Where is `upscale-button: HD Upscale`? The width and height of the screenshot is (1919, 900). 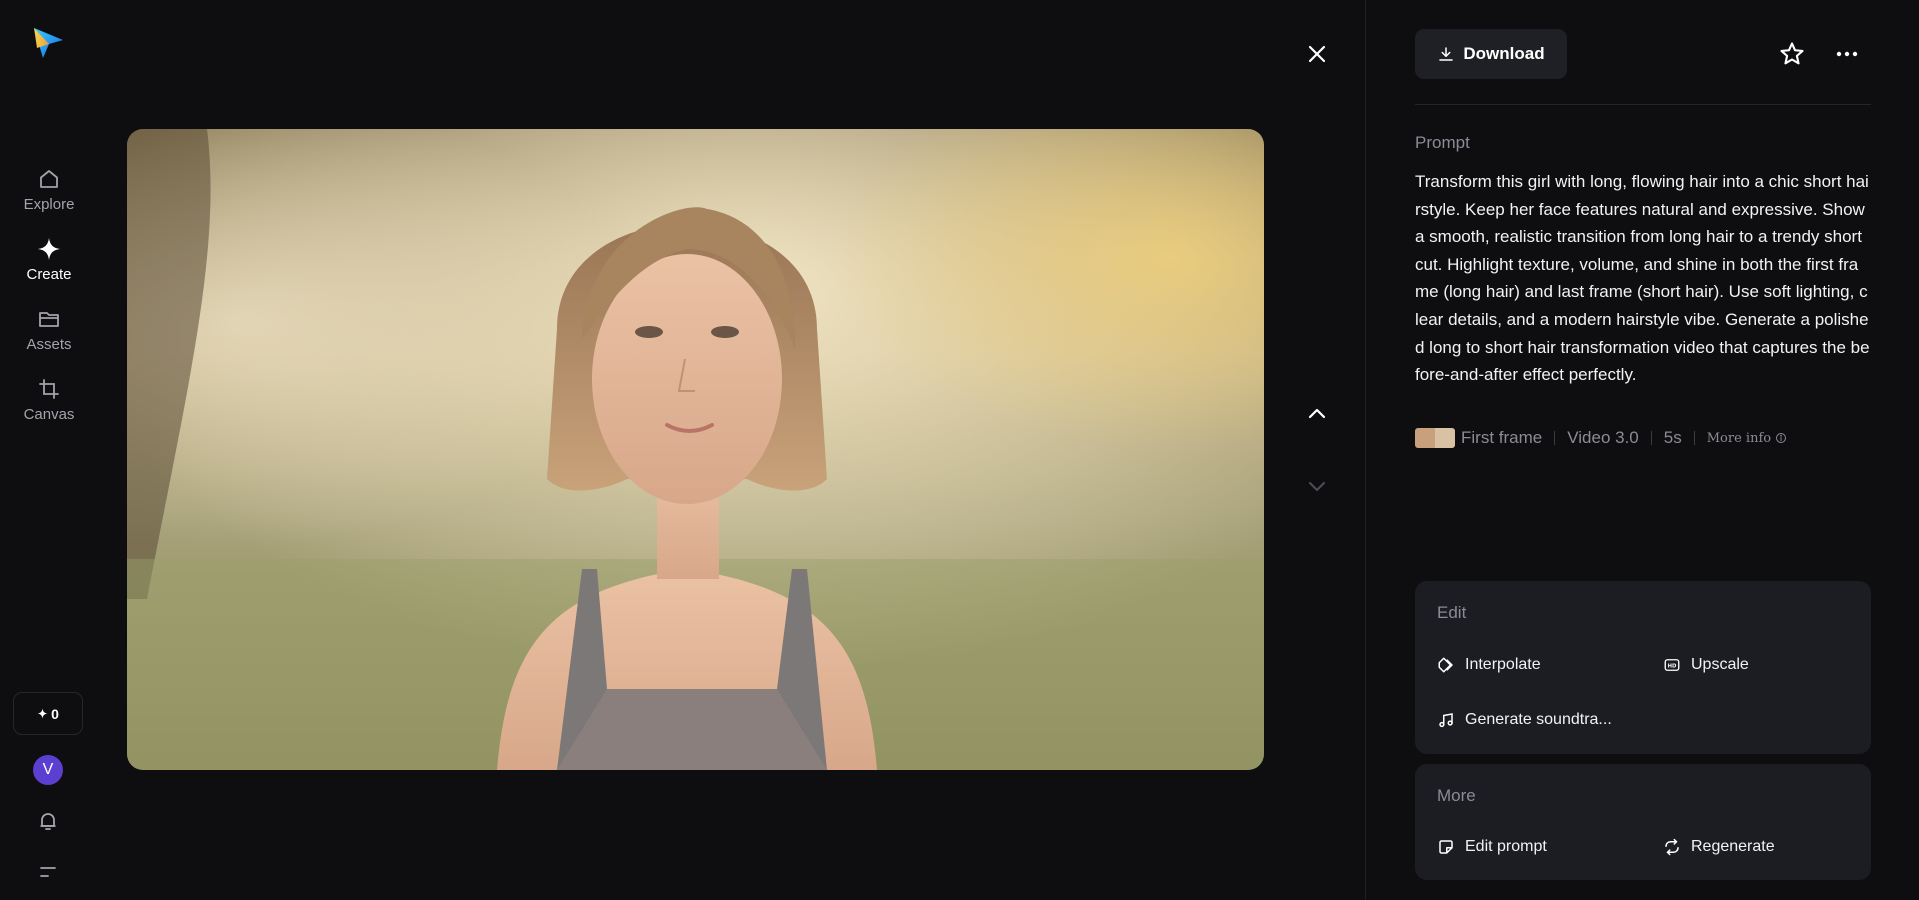
upscale-button: HD Upscale is located at coordinates (1706, 665).